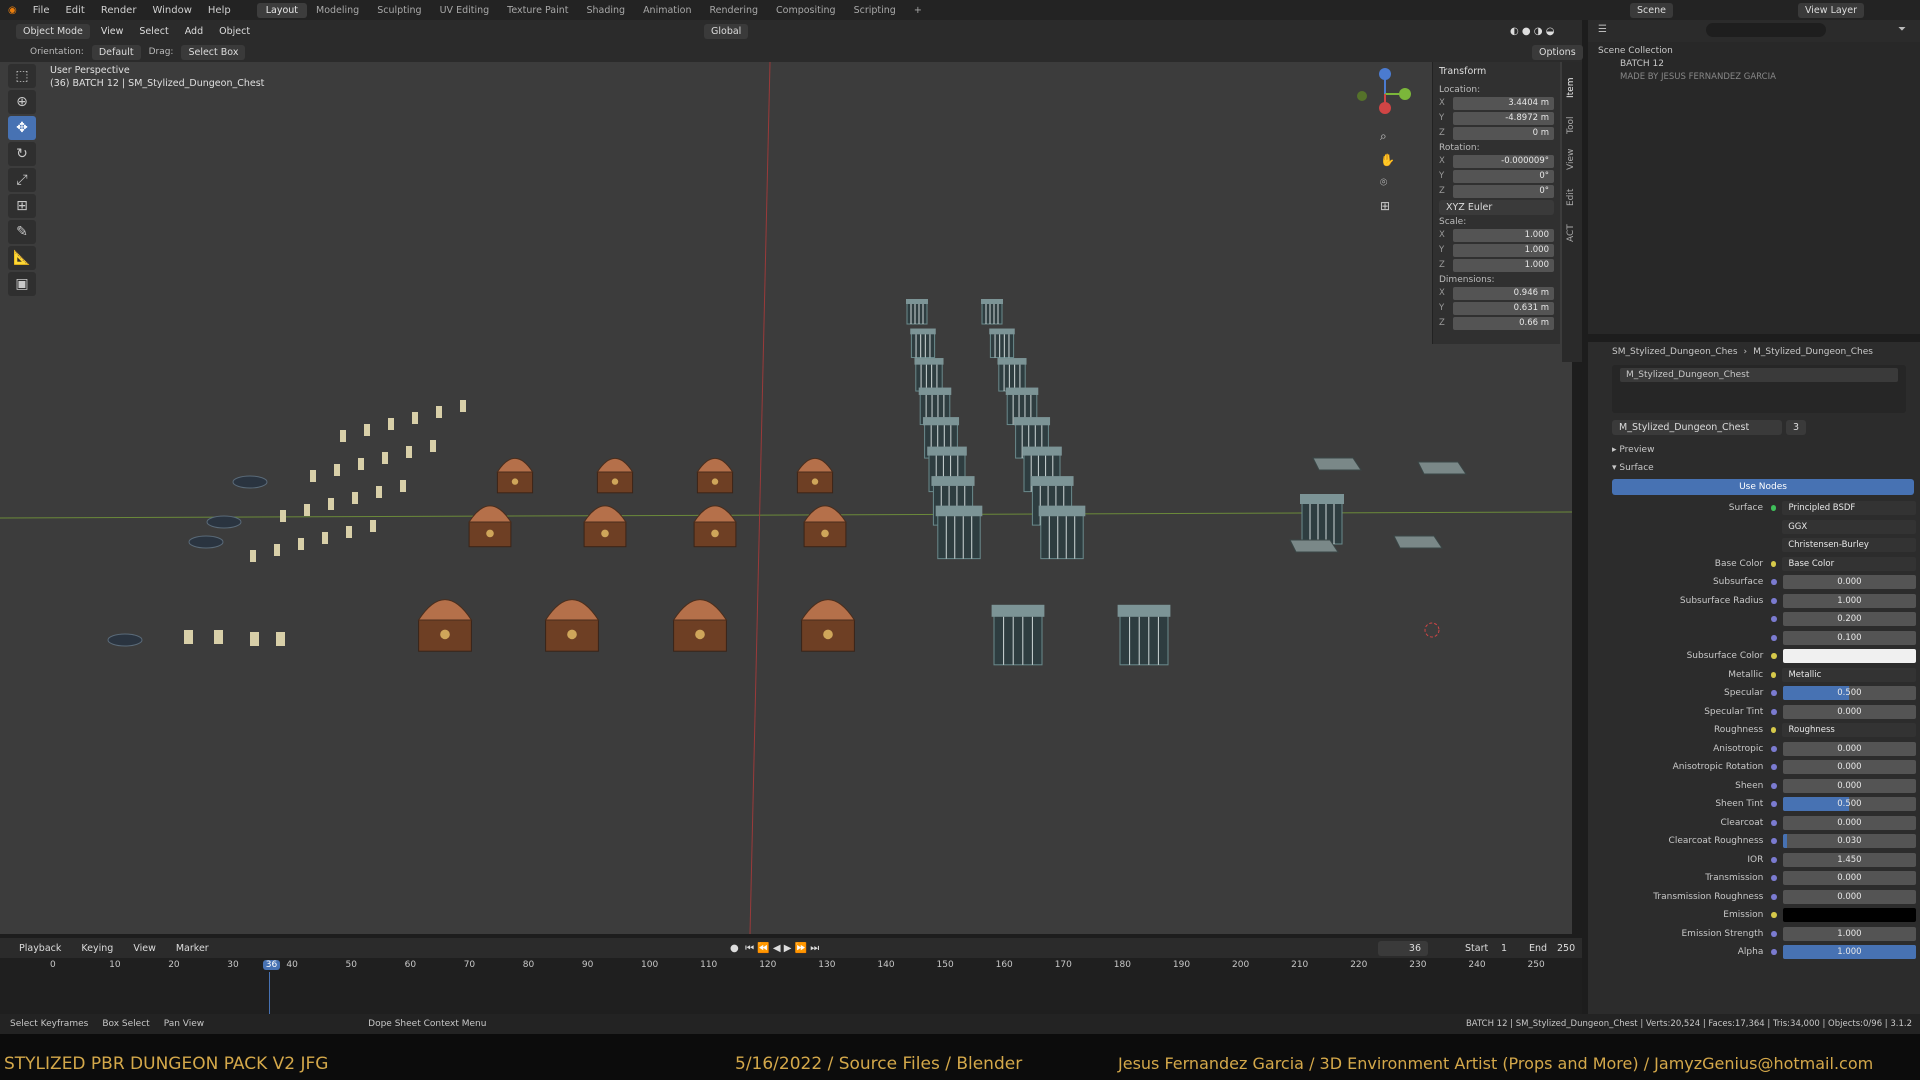 This screenshot has width=1920, height=1080. What do you see at coordinates (1503, 293) in the screenshot?
I see `dimension-x-field: 0.946 m` at bounding box center [1503, 293].